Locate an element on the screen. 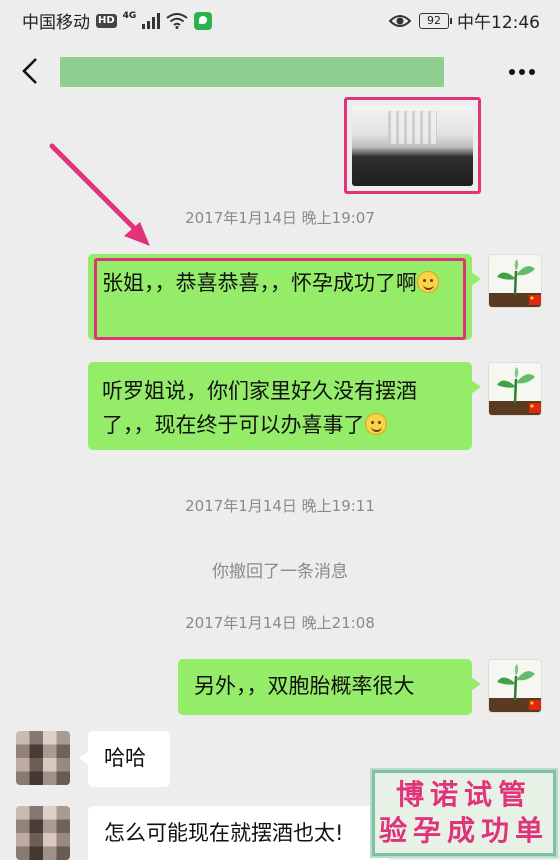 The image size is (560, 860). image-message is located at coordinates (412, 145).